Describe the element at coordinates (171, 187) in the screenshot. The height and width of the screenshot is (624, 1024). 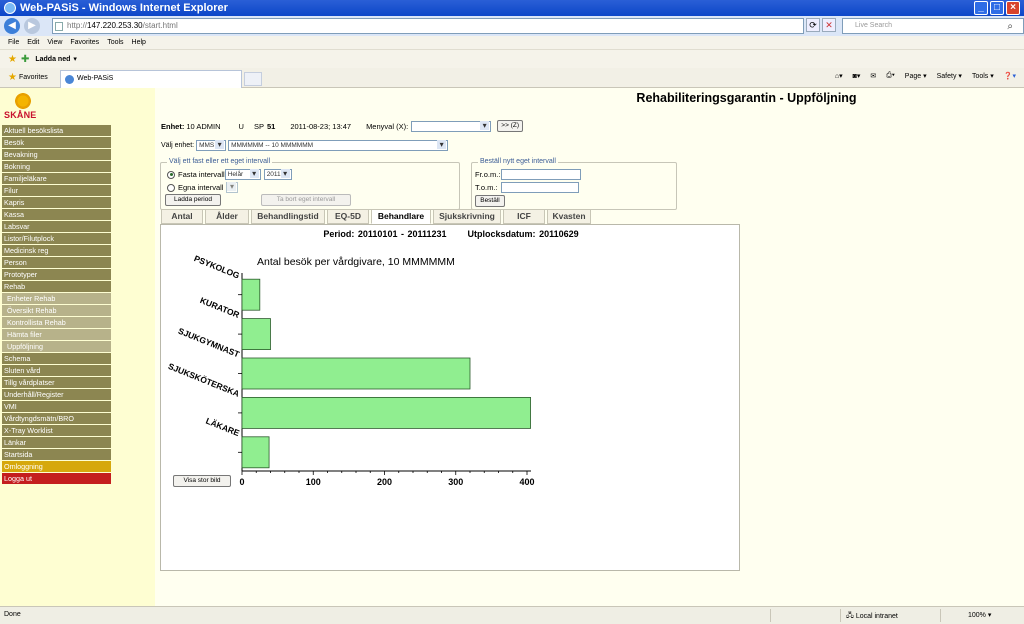
I see `egna-radio` at that location.